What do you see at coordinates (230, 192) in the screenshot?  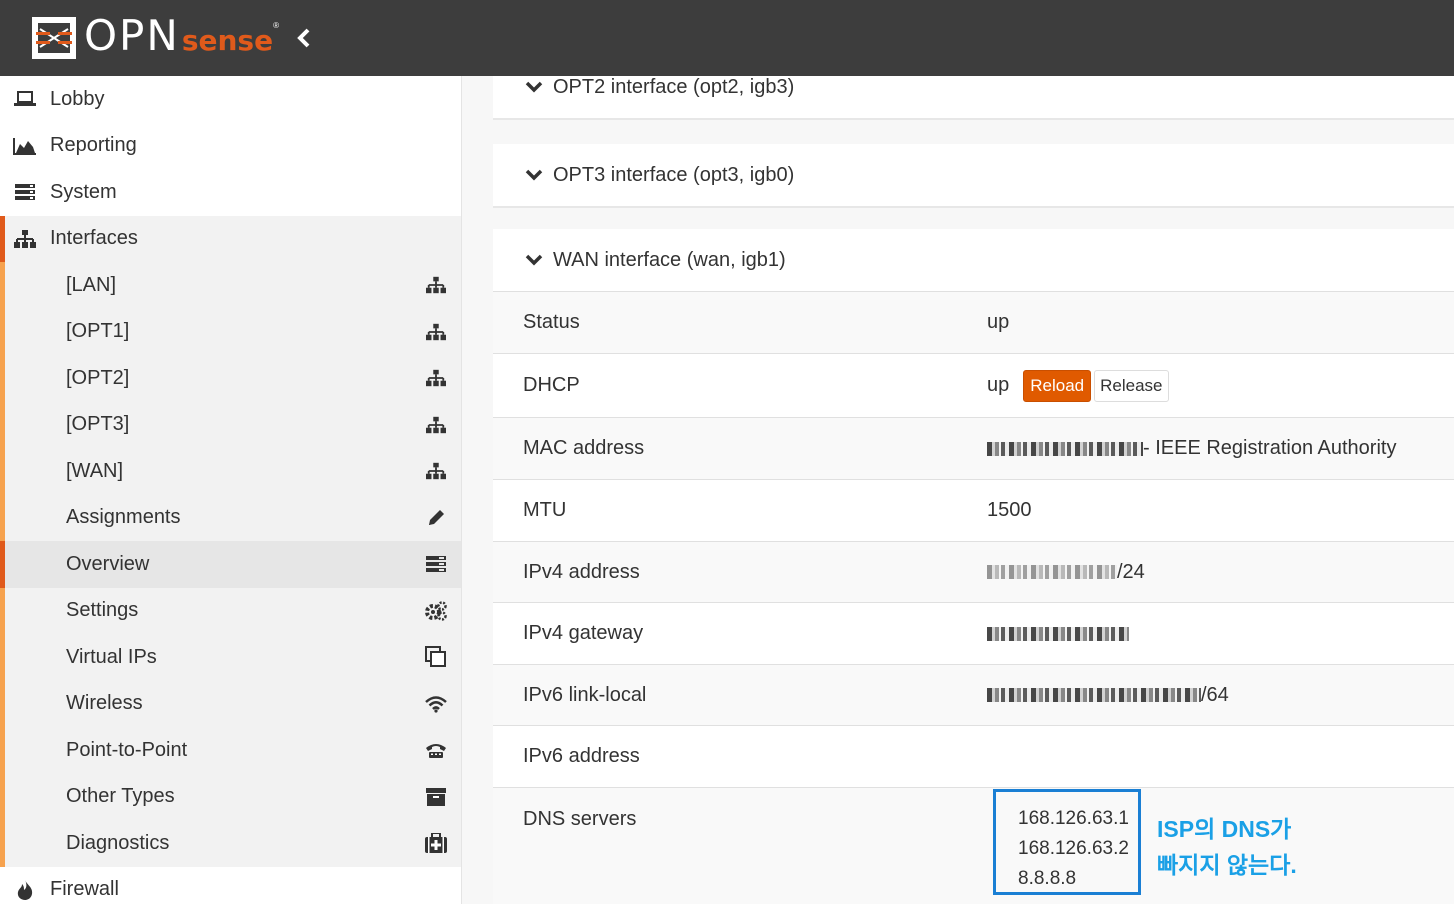 I see `sidebar-item-system: System` at bounding box center [230, 192].